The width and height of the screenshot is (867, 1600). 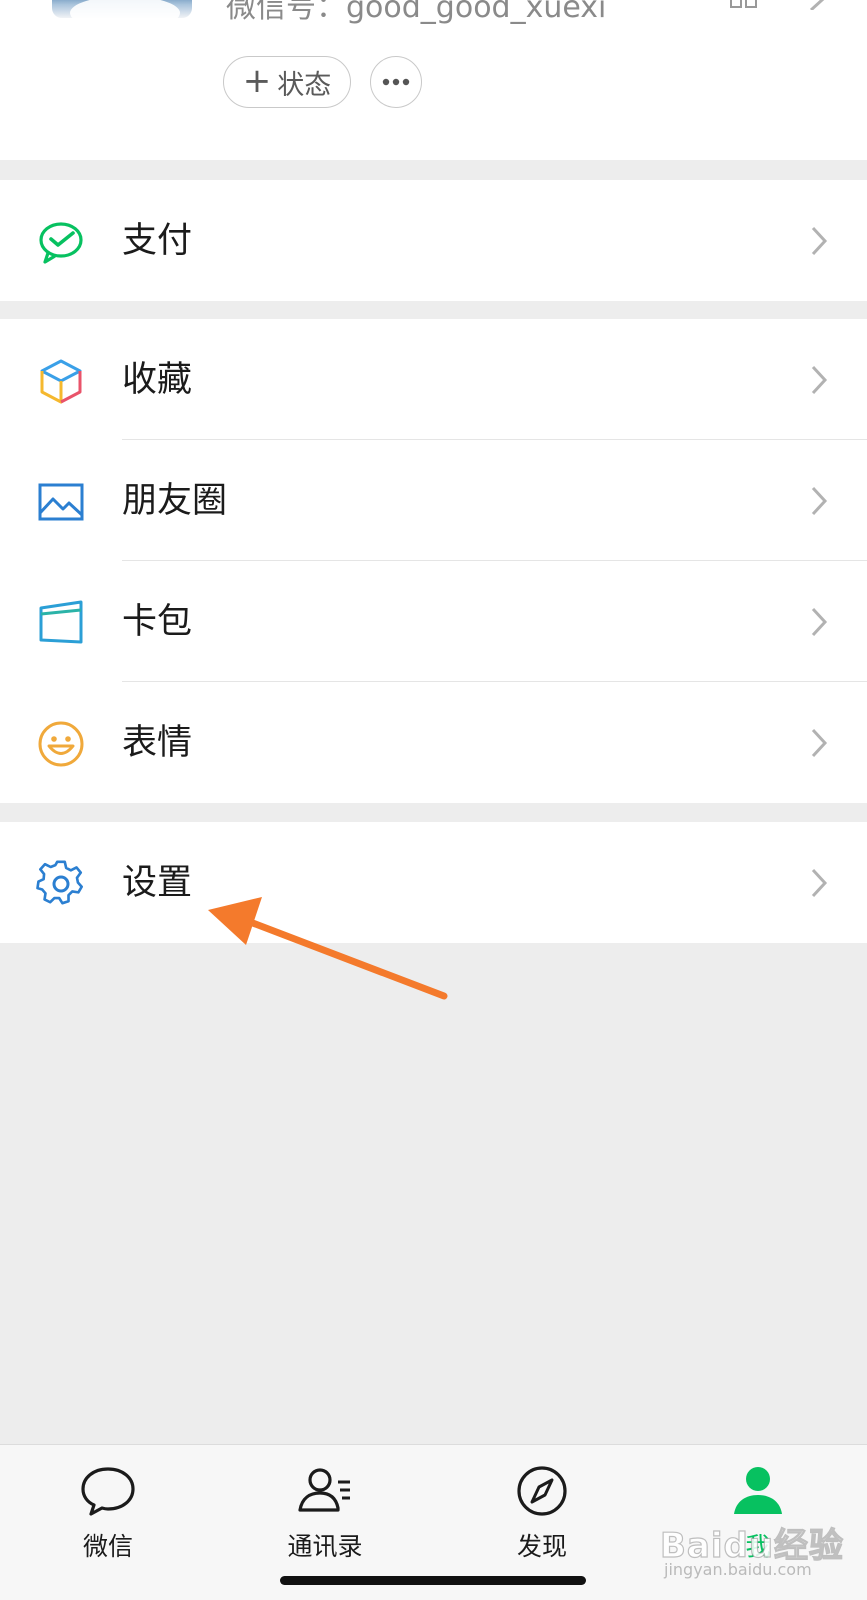 I want to click on qr-code-icon, so click(x=744, y=4).